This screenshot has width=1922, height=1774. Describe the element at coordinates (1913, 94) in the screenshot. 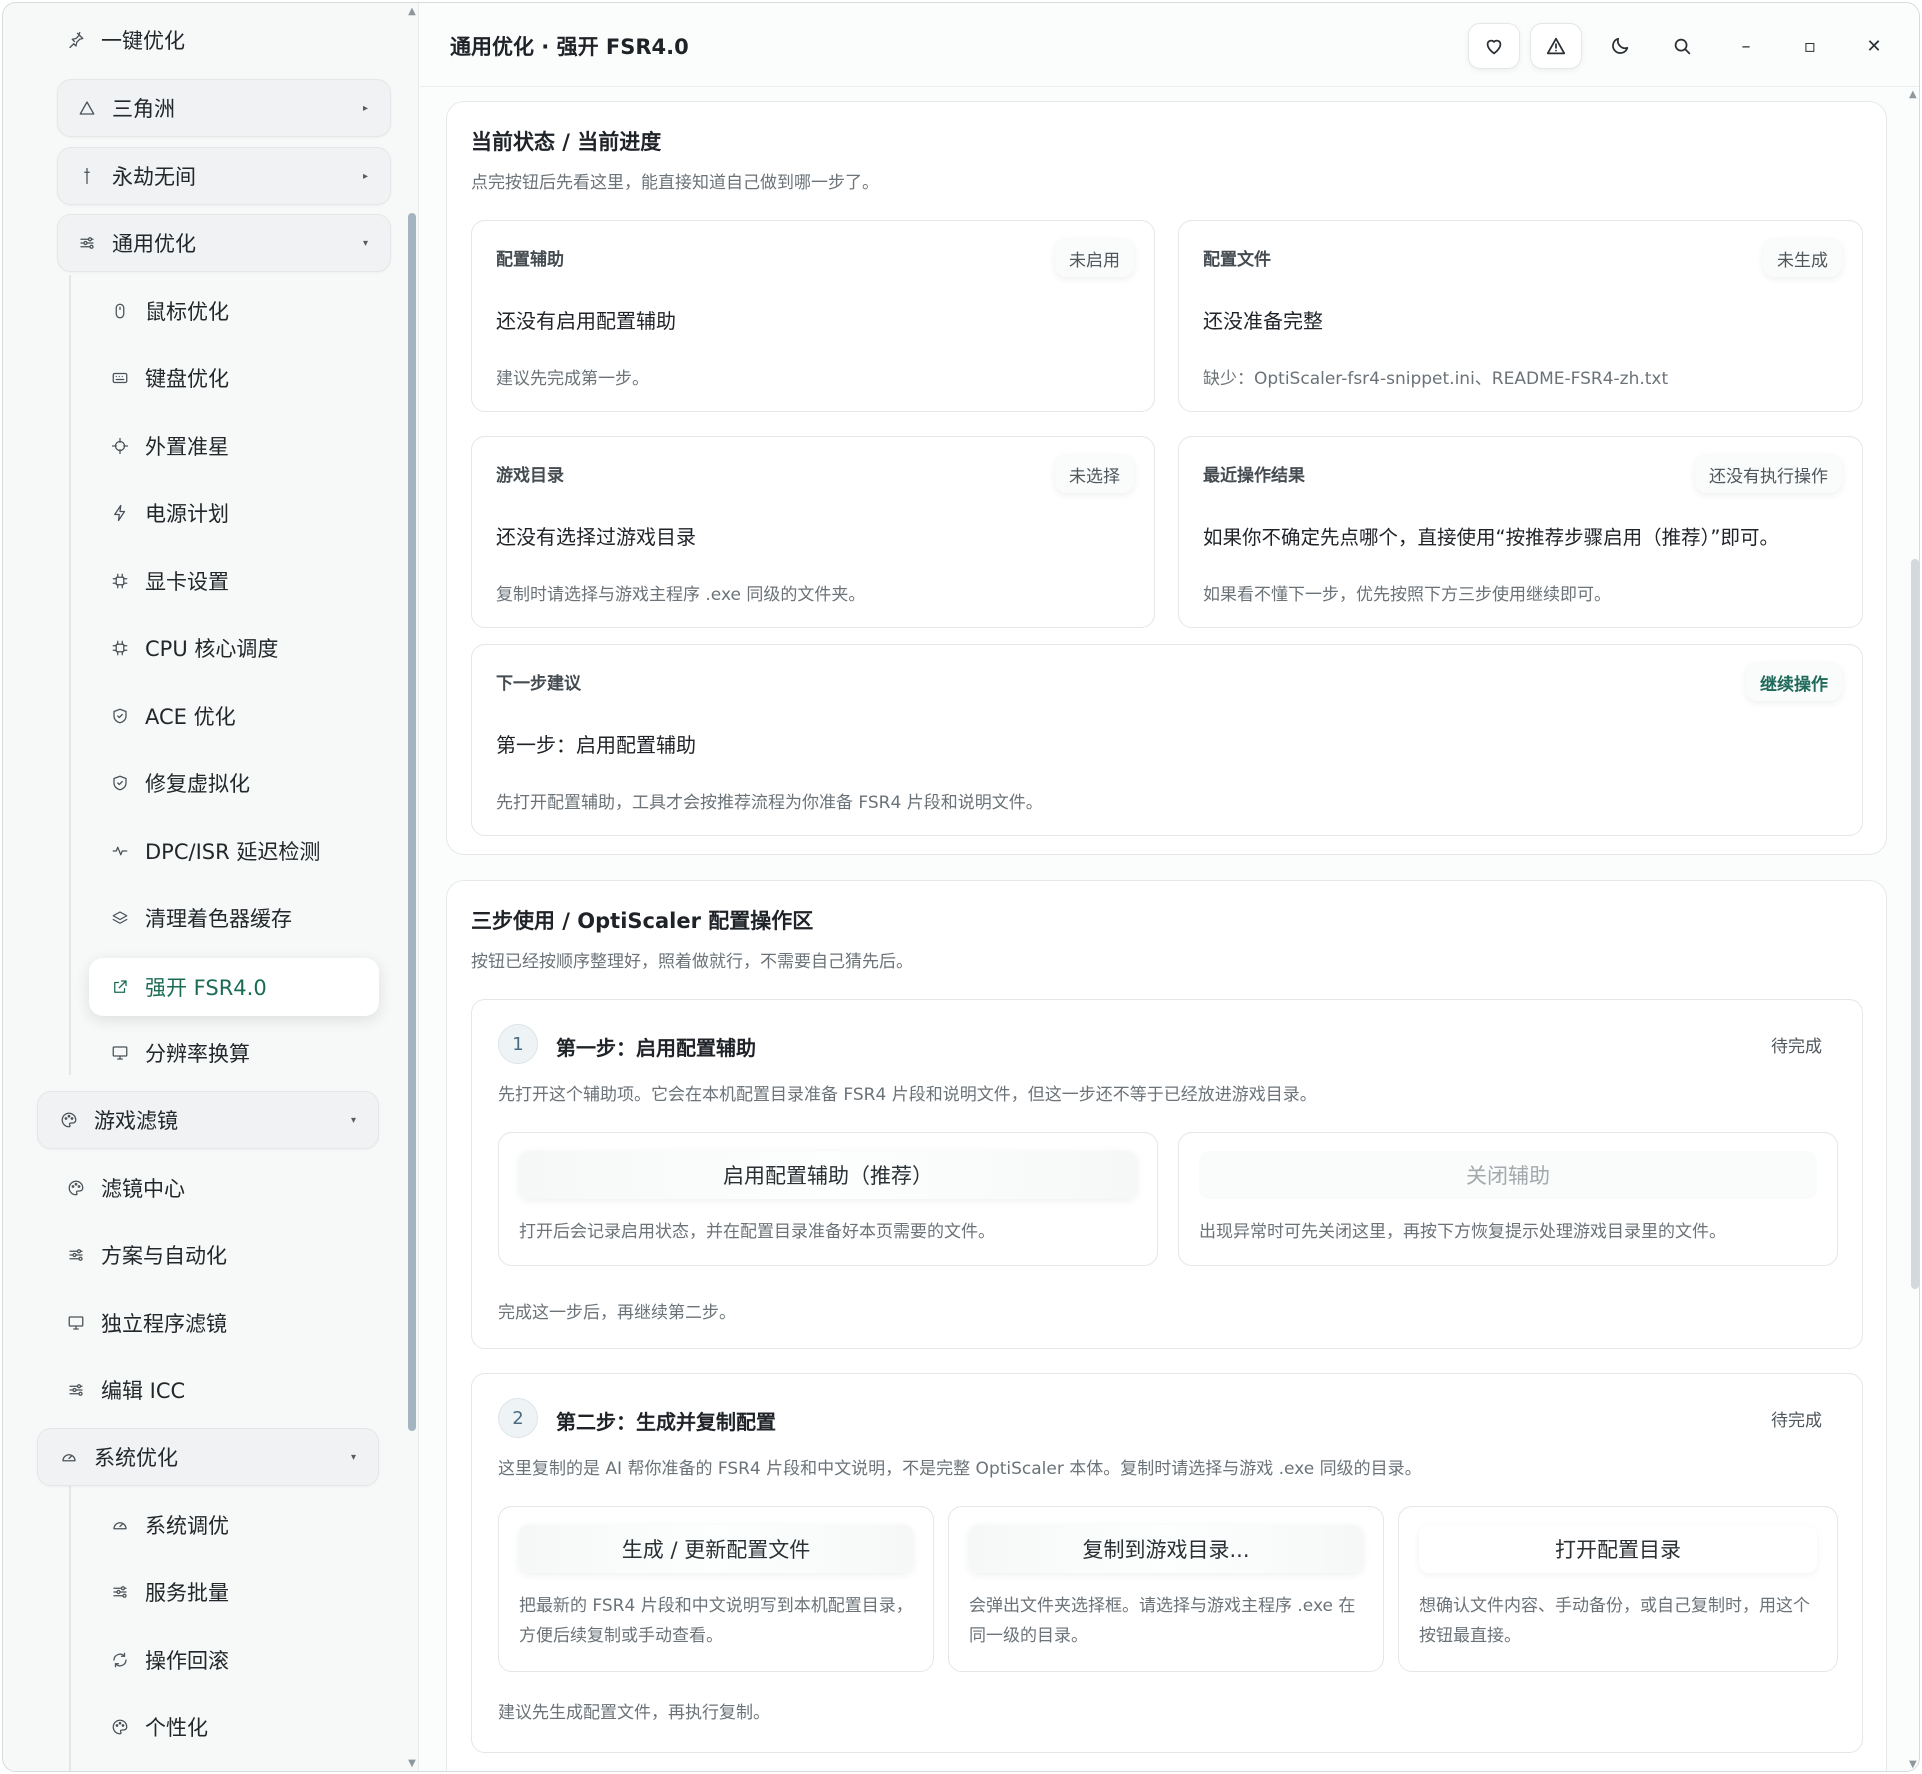

I see `main-scroll-up-arrow: ▲` at that location.